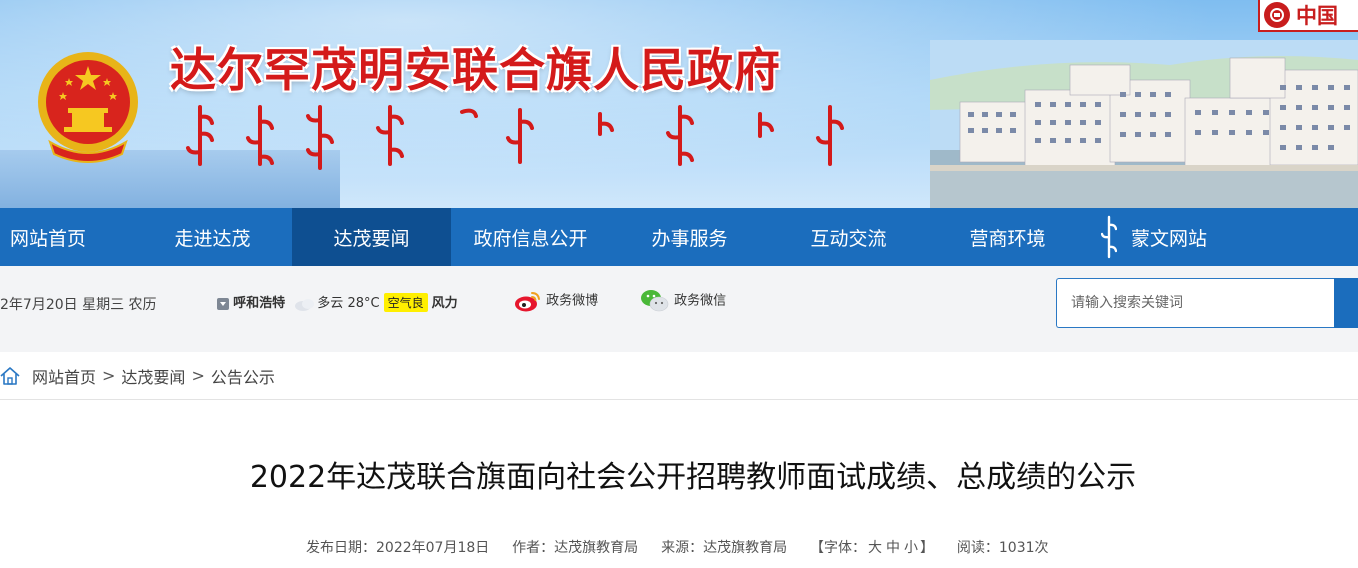 This screenshot has height=568, width=1358. Describe the element at coordinates (363, 303) in the screenshot. I see `temperature: 28°C` at that location.